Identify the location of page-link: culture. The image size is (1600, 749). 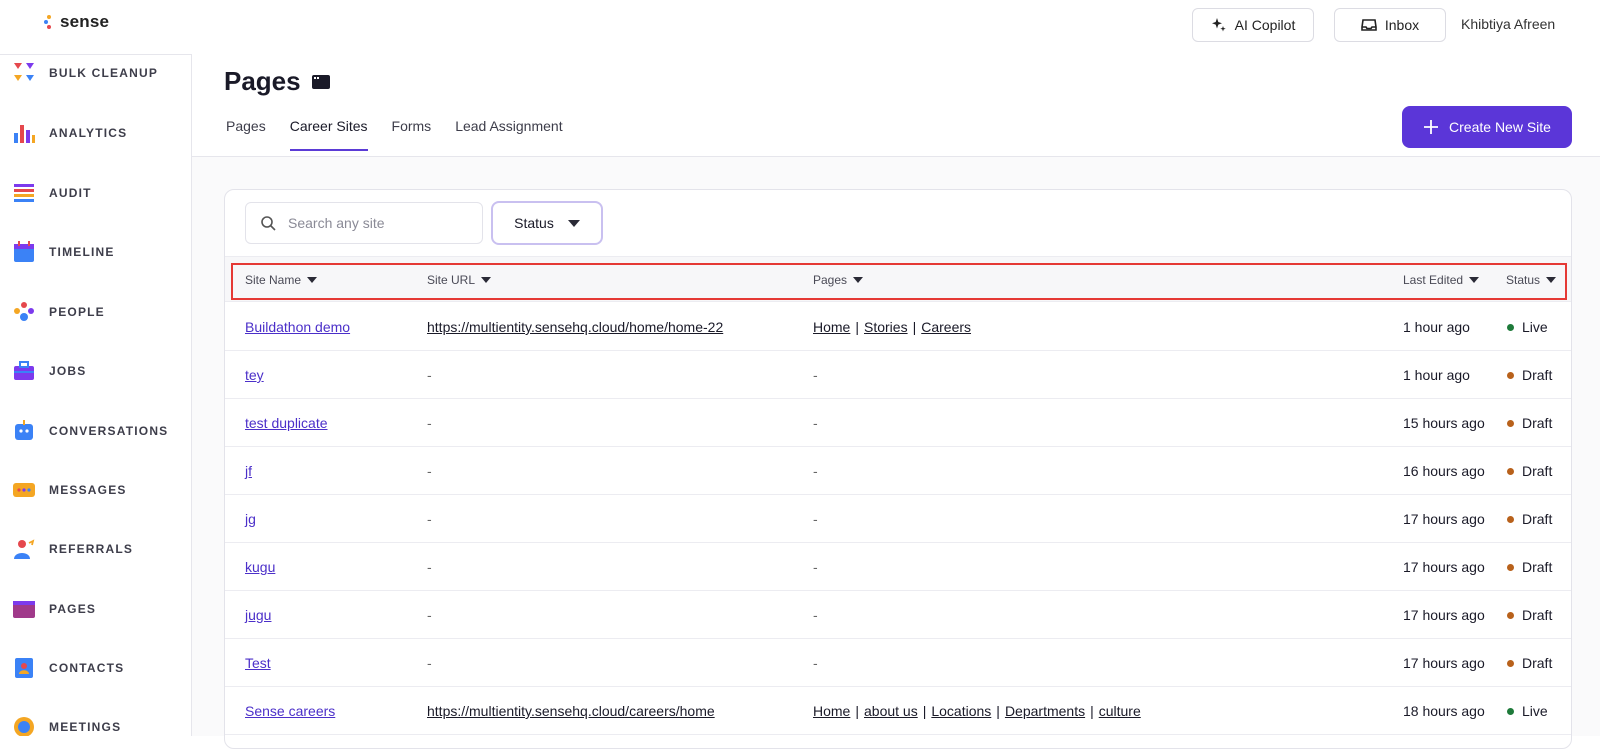
(1120, 711).